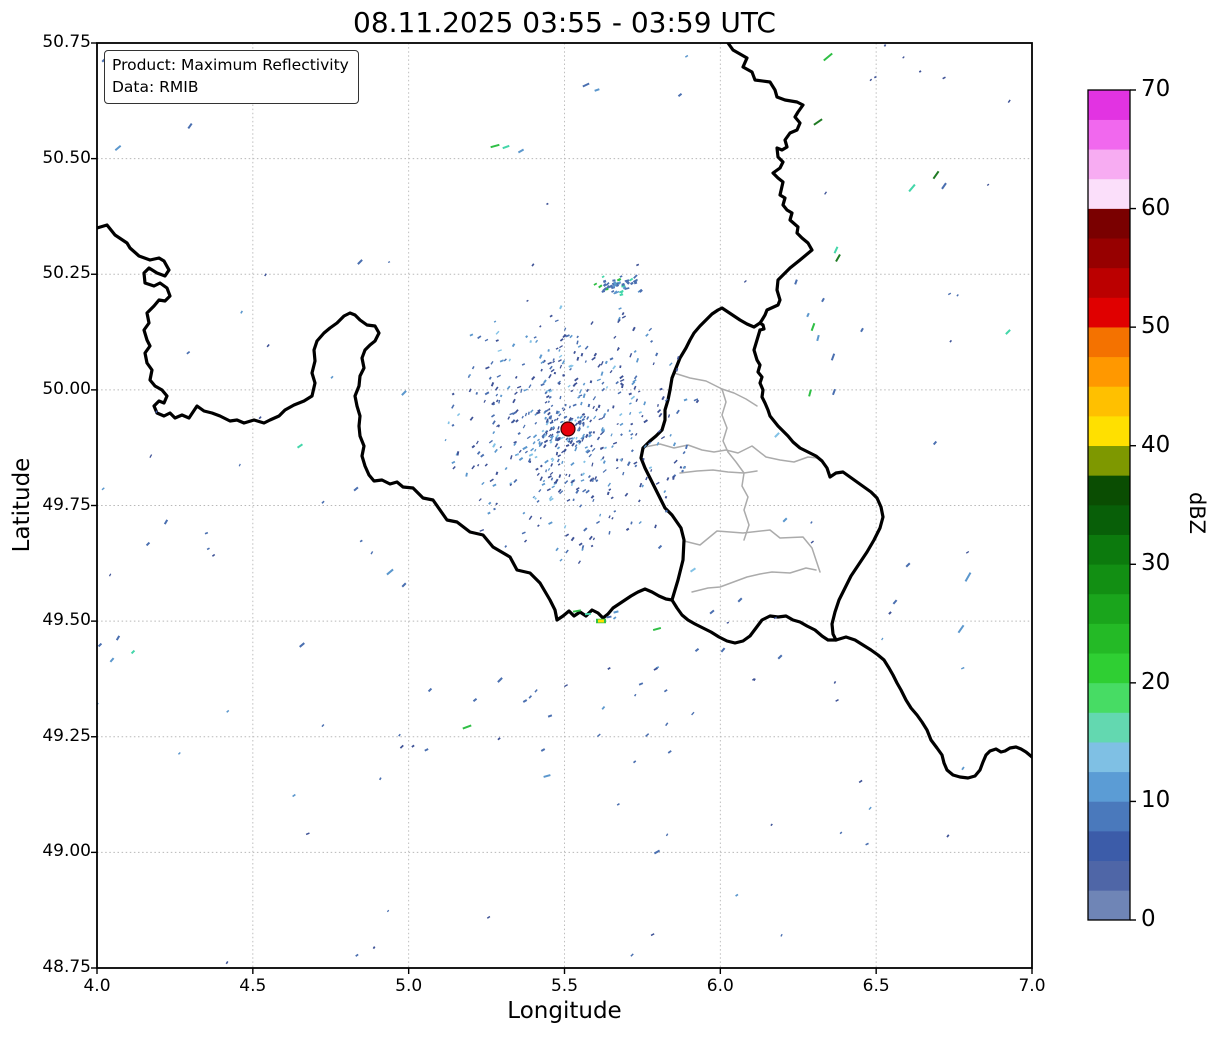 The width and height of the screenshot is (1219, 1040). Describe the element at coordinates (876, 986) in the screenshot. I see `x-tick-label: 6.5` at that location.